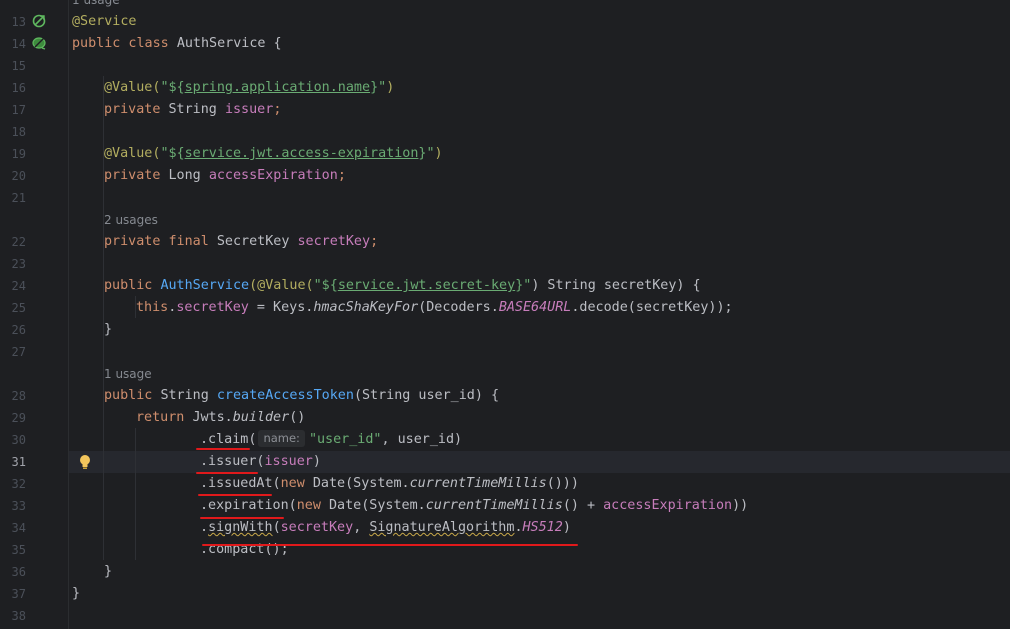 This screenshot has width=1010, height=629. I want to click on code-token: , user_id), so click(422, 439).